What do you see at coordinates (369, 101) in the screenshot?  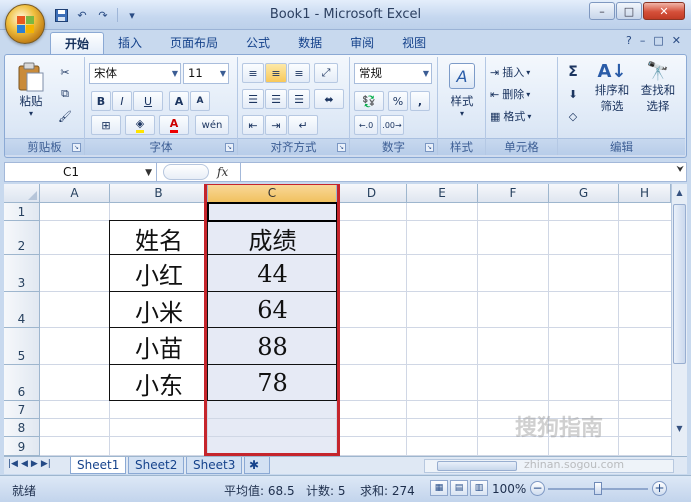 I see `currency-button: 💱` at bounding box center [369, 101].